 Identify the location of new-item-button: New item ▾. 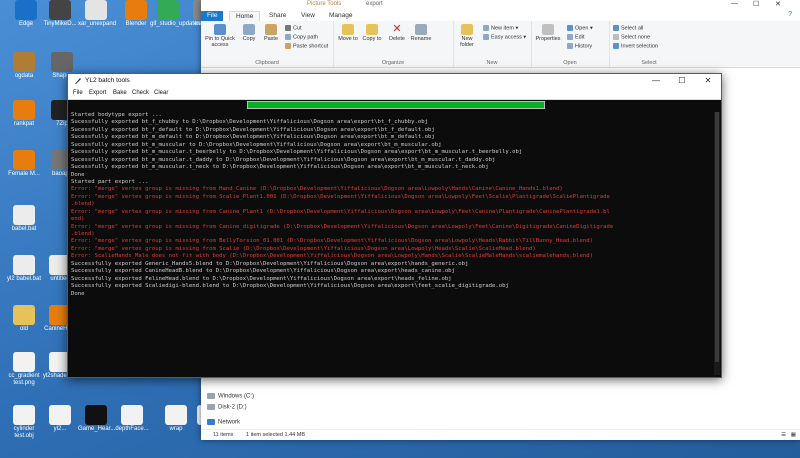
(500, 28).